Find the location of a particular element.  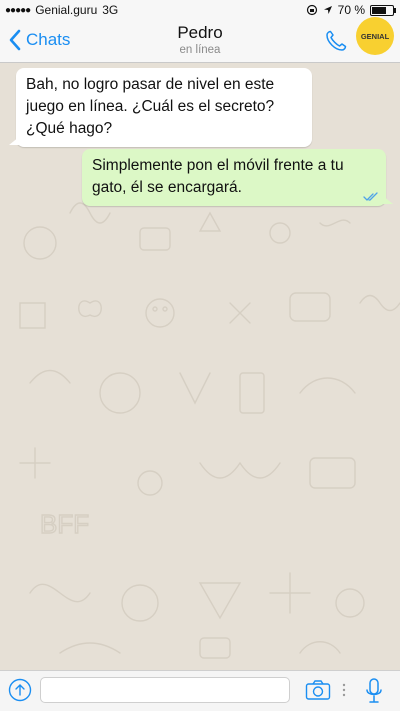

battery-level-fill is located at coordinates (379, 10).